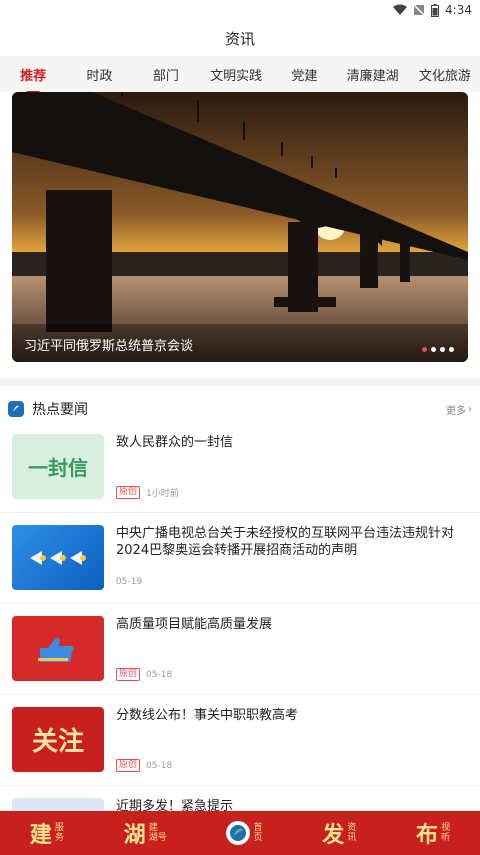 This screenshot has width=480, height=855. Describe the element at coordinates (162, 494) in the screenshot. I see `news-time: 1小时前` at that location.